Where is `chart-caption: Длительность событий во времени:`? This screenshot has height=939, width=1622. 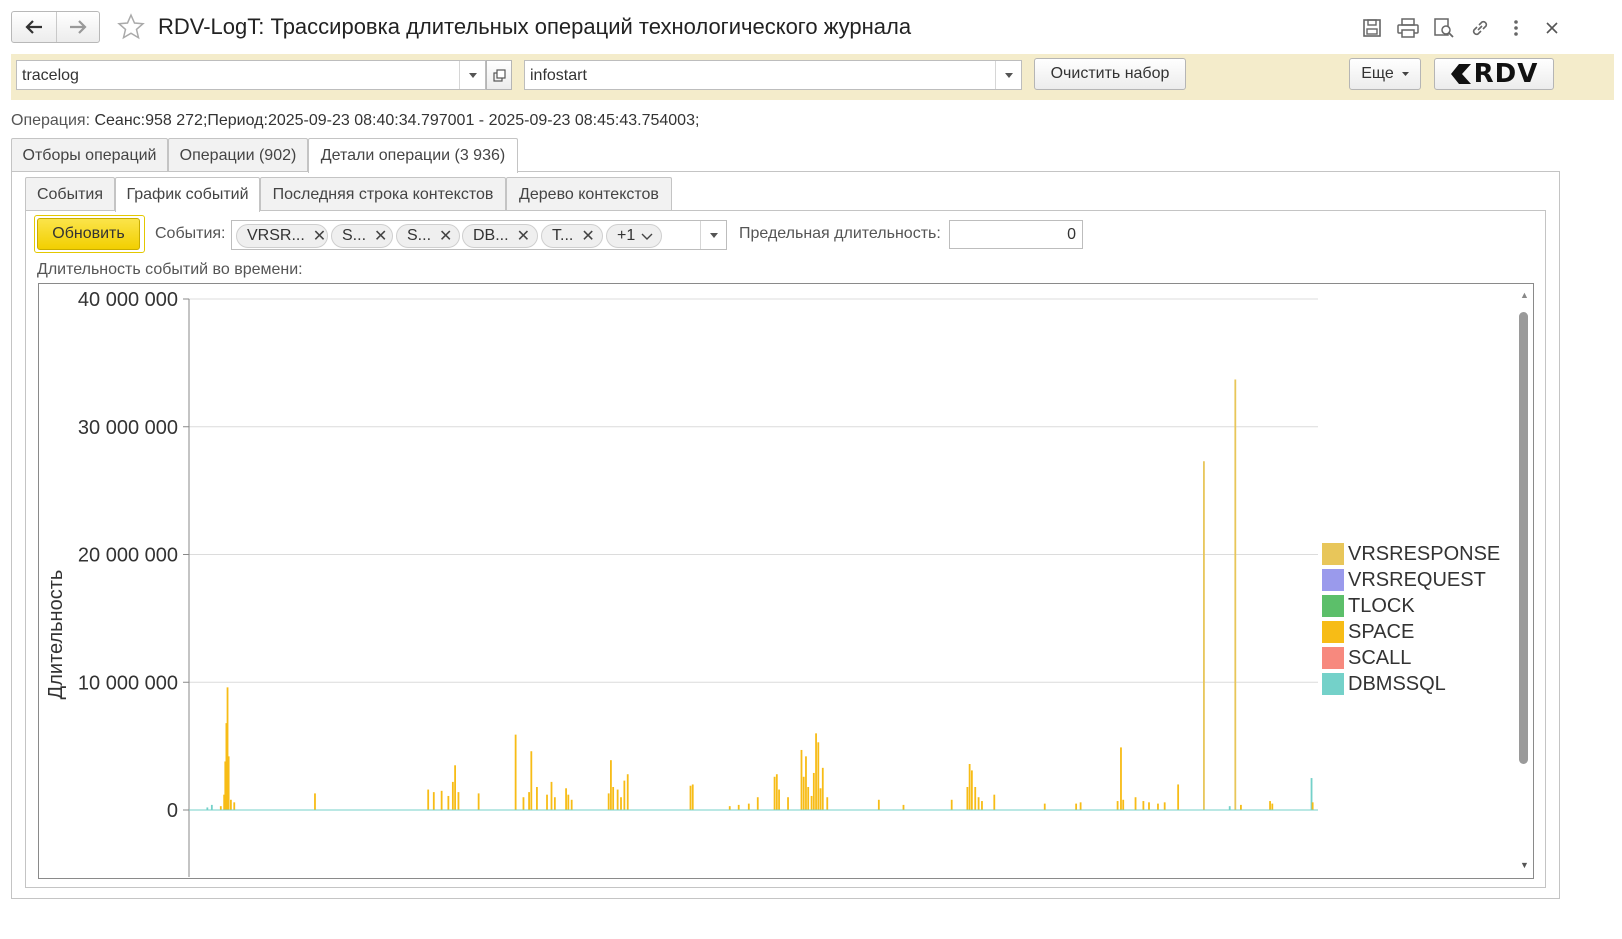
chart-caption: Длительность событий во времени: is located at coordinates (170, 269).